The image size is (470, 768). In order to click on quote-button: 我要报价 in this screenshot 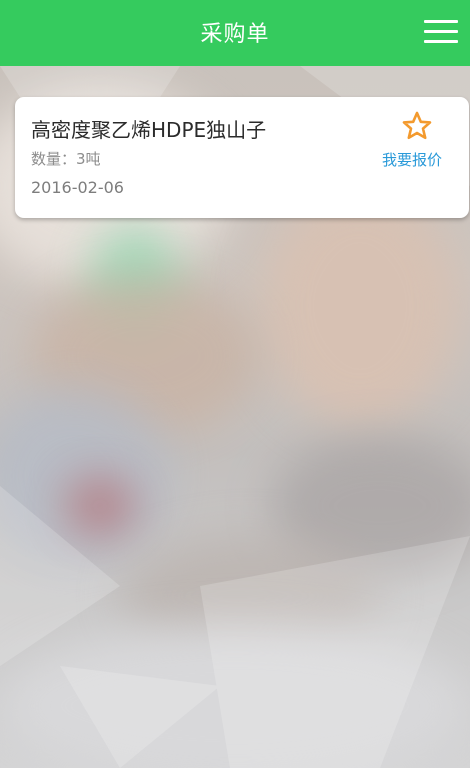, I will do `click(412, 159)`.